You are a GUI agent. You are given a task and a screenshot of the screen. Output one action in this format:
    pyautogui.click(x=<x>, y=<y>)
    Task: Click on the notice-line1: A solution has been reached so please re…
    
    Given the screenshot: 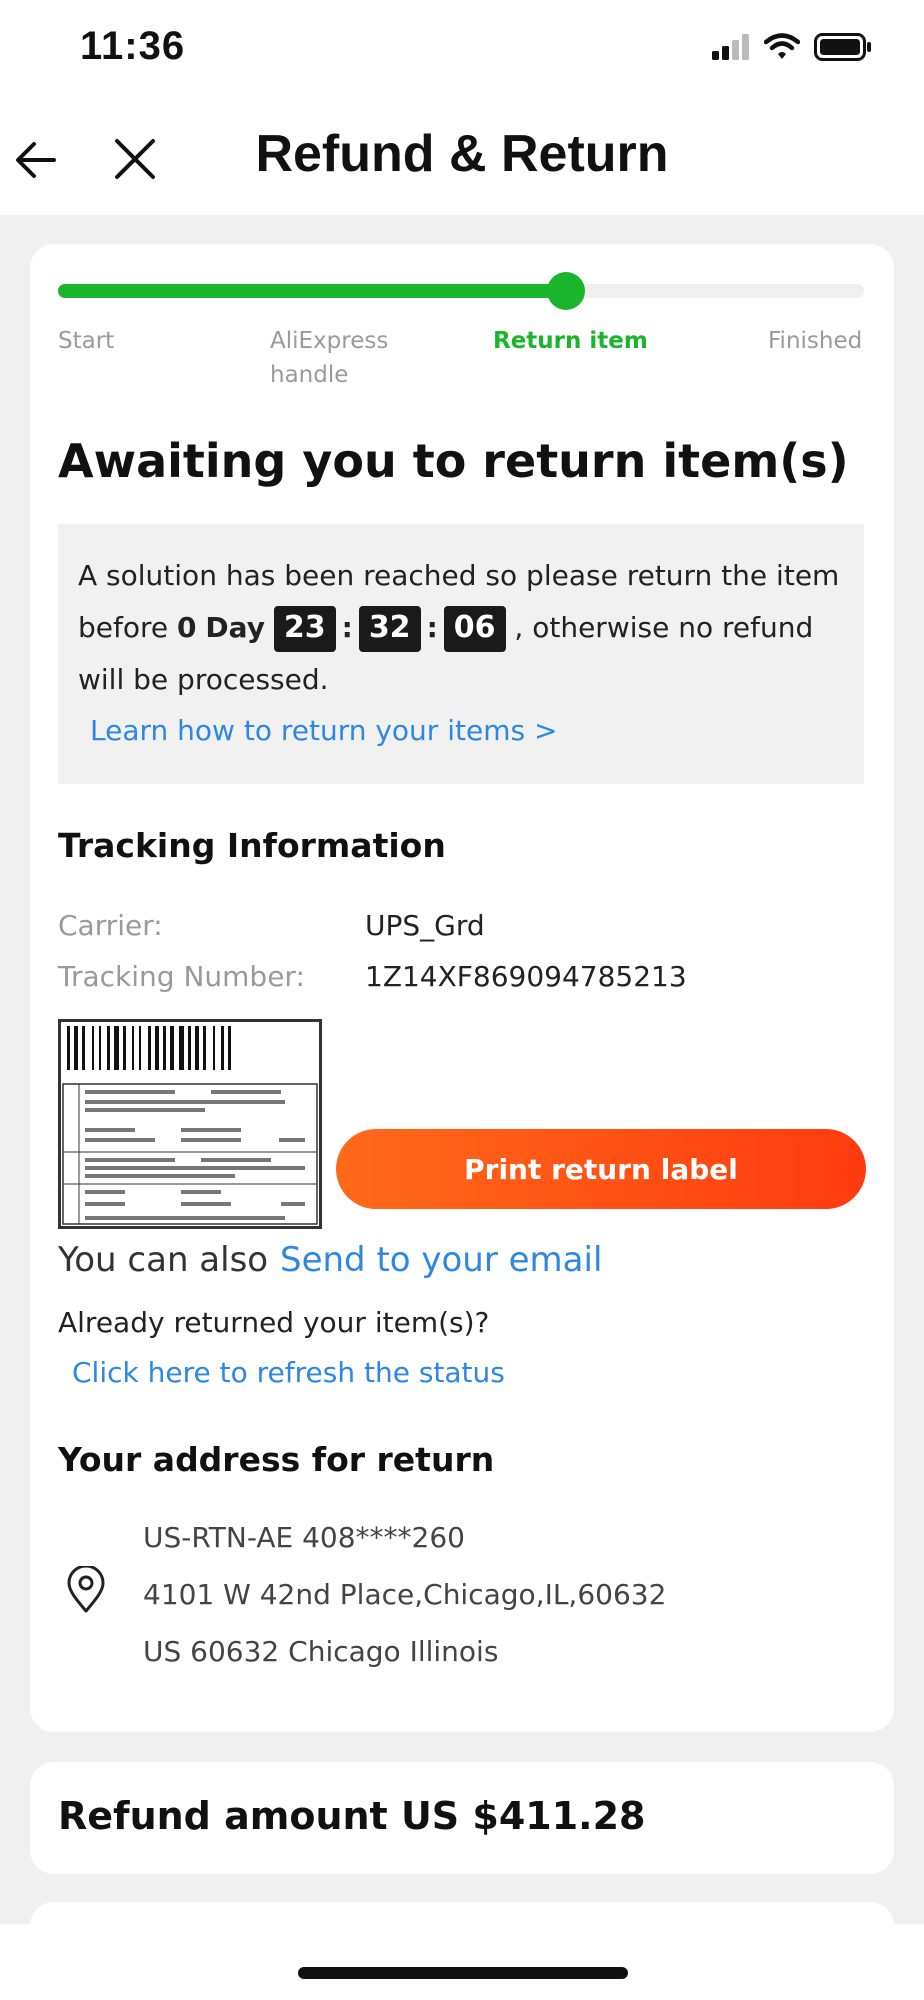 What is the action you would take?
    pyautogui.click(x=459, y=575)
    